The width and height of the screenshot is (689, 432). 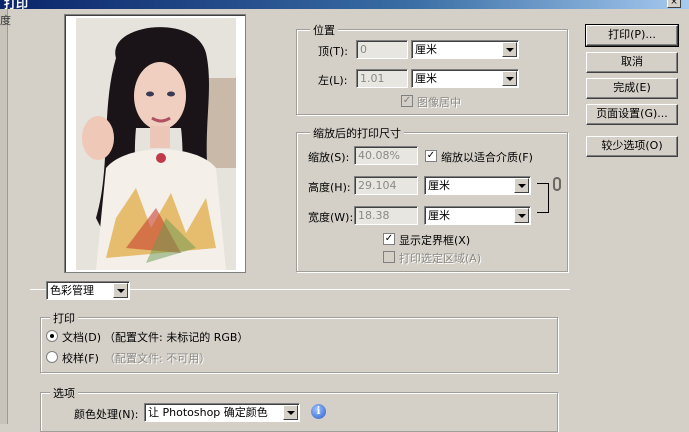 What do you see at coordinates (632, 62) in the screenshot?
I see `cancel-button: 取消` at bounding box center [632, 62].